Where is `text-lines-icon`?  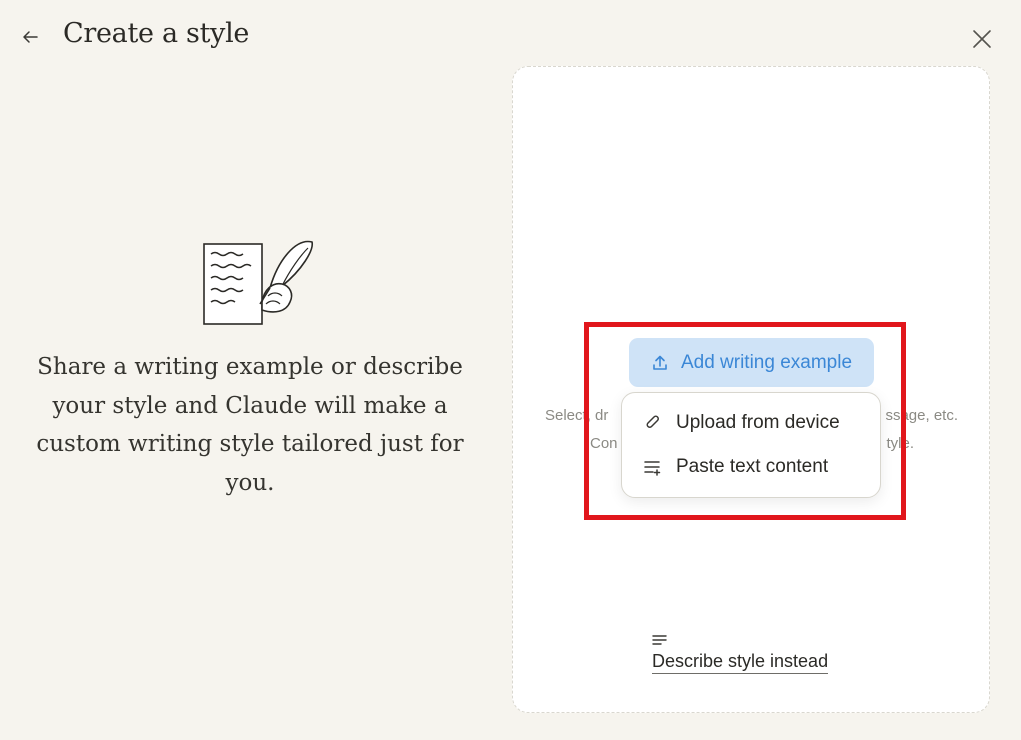 text-lines-icon is located at coordinates (659, 640).